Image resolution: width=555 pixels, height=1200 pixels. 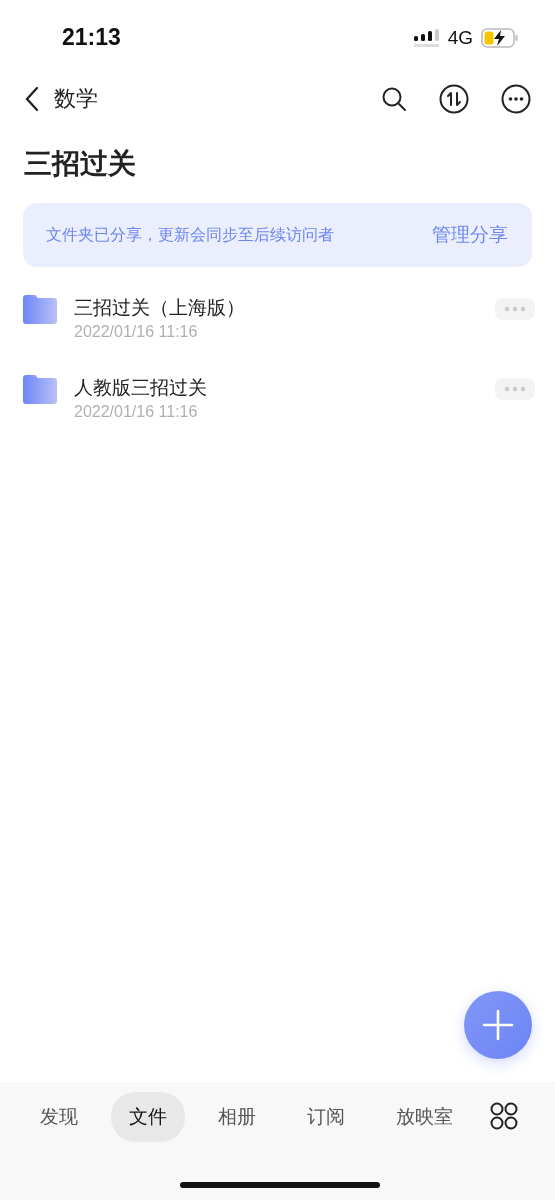 What do you see at coordinates (500, 37) in the screenshot?
I see `battery-charging-icon` at bounding box center [500, 37].